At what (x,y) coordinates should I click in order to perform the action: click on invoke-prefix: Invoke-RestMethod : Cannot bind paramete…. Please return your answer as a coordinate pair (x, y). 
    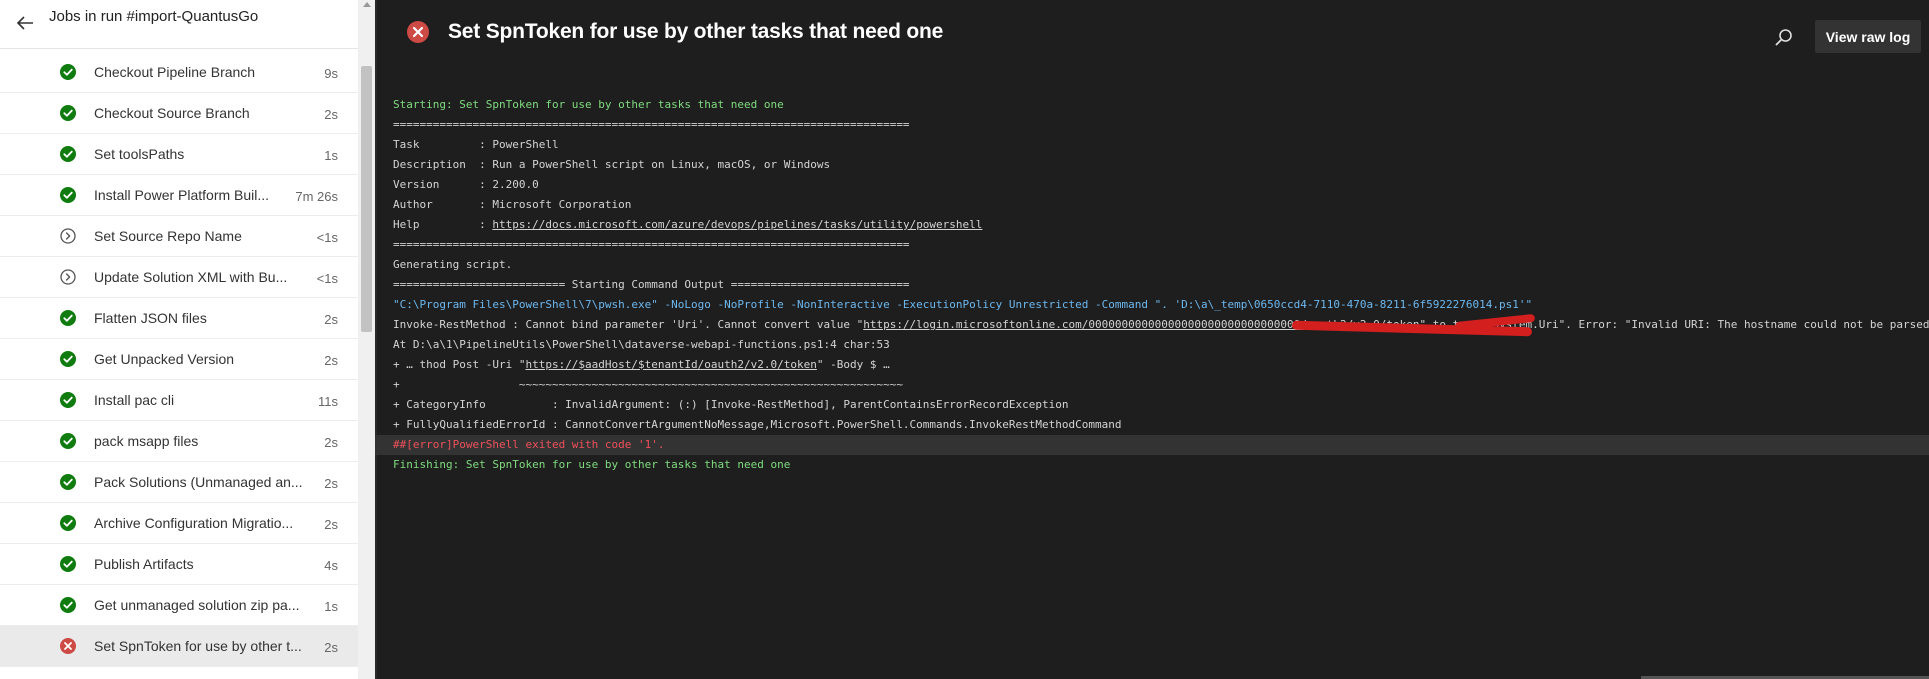
    Looking at the image, I should click on (628, 324).